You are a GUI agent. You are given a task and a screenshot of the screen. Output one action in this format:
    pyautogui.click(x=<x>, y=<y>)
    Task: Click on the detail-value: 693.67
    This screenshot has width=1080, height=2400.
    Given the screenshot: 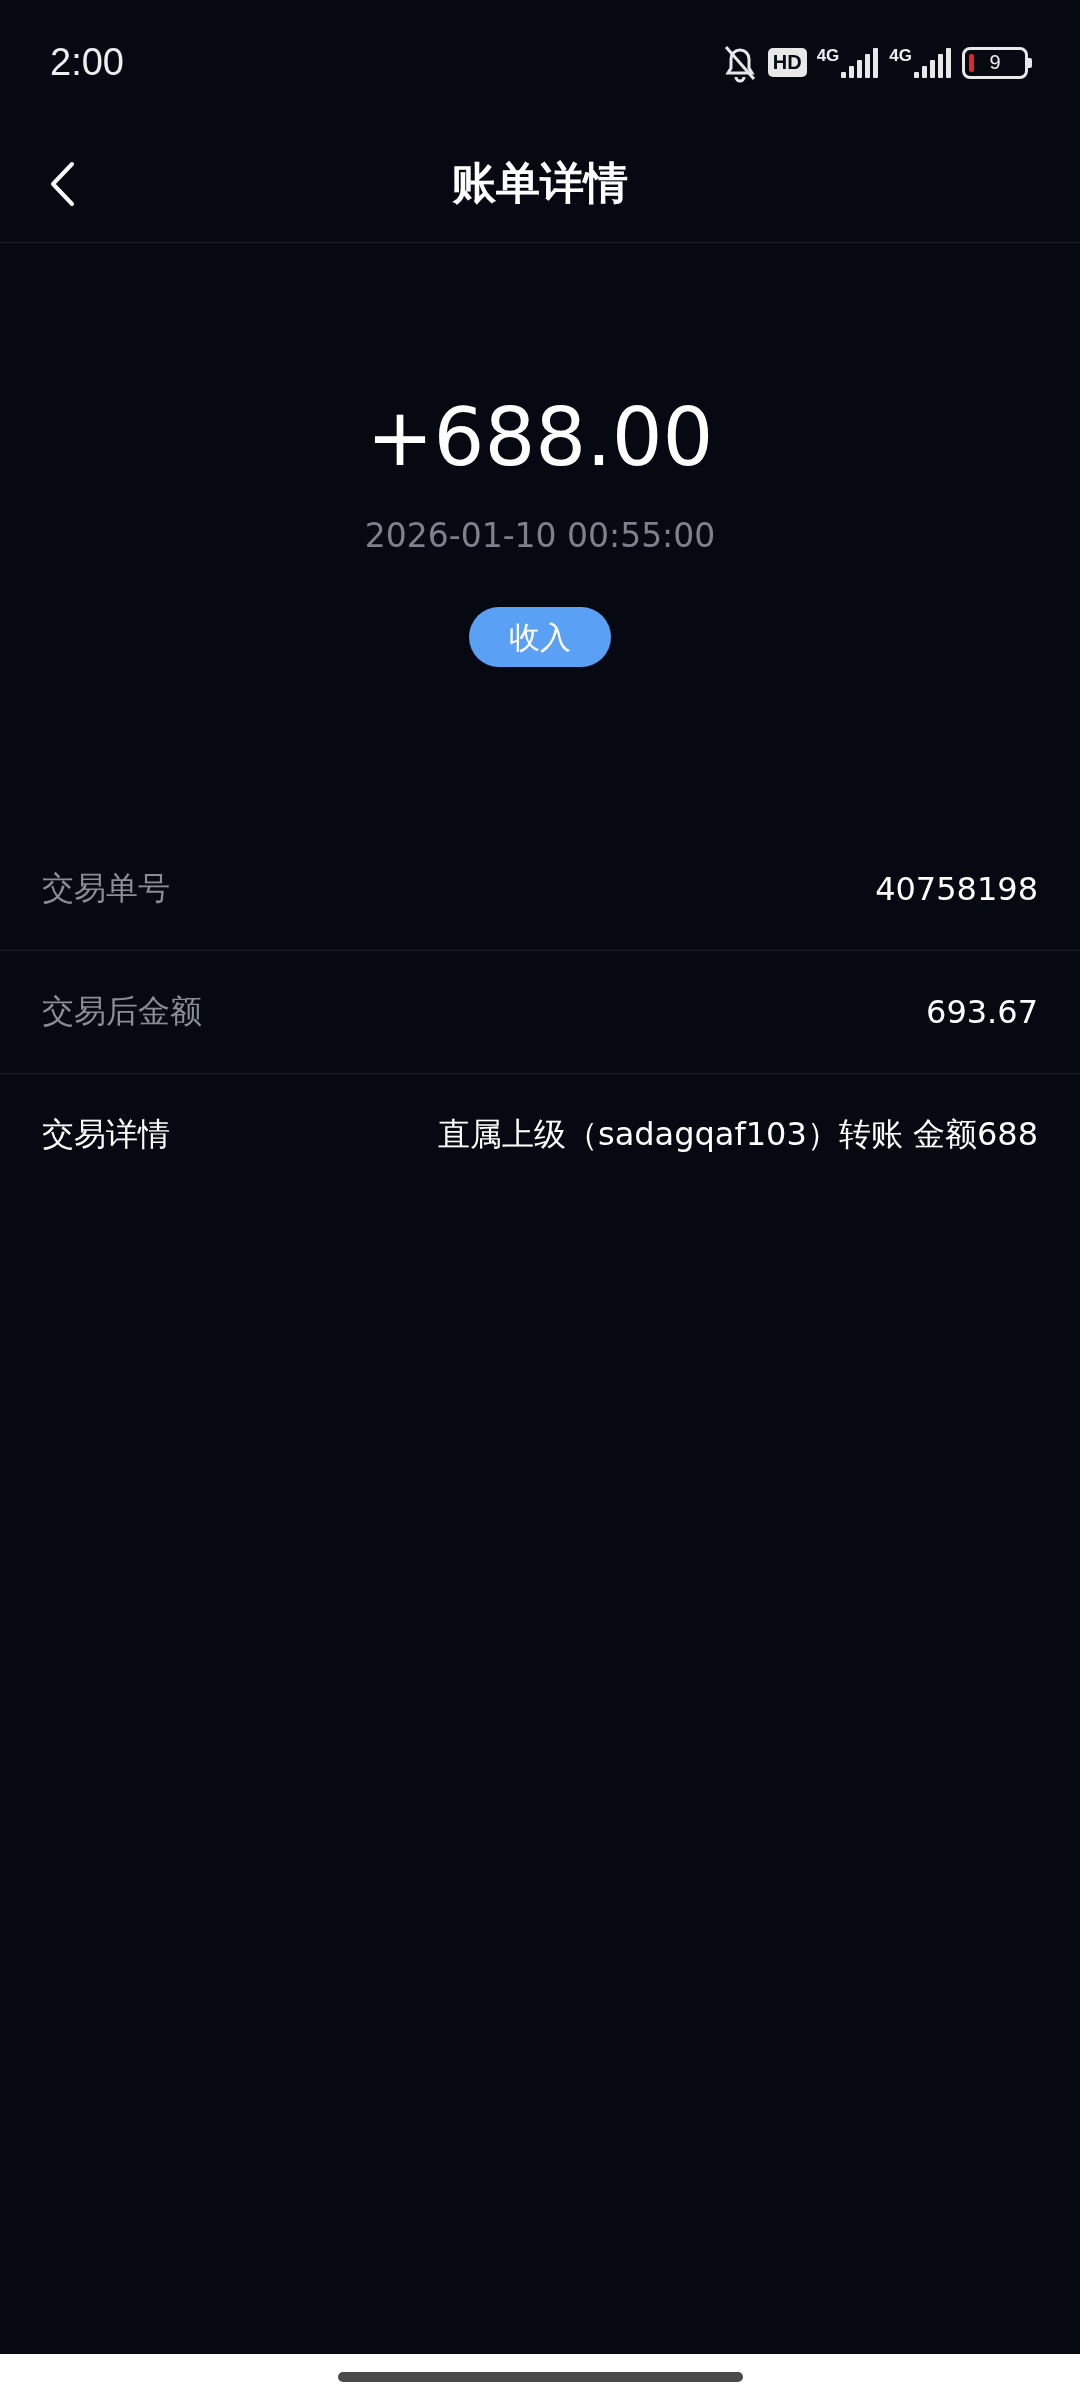 What is the action you would take?
    pyautogui.click(x=982, y=1012)
    